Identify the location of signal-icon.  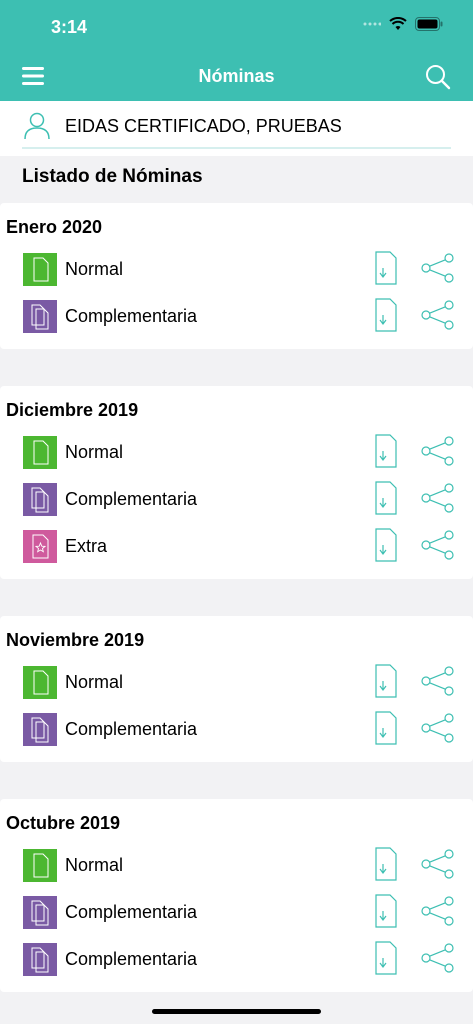
(372, 24).